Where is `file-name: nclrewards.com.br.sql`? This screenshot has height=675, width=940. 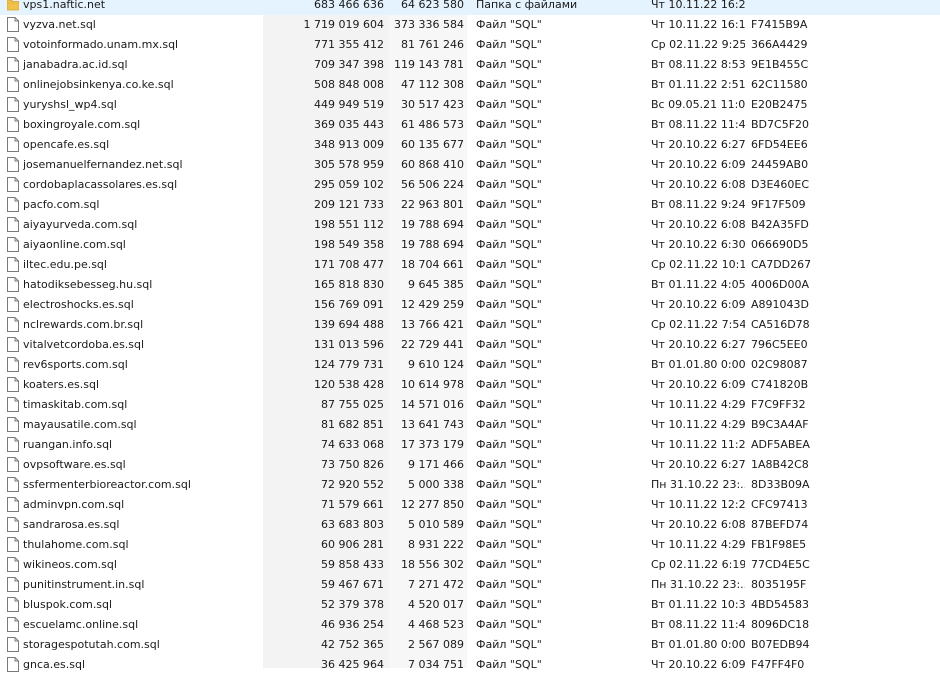 file-name: nclrewards.com.br.sql is located at coordinates (83, 324).